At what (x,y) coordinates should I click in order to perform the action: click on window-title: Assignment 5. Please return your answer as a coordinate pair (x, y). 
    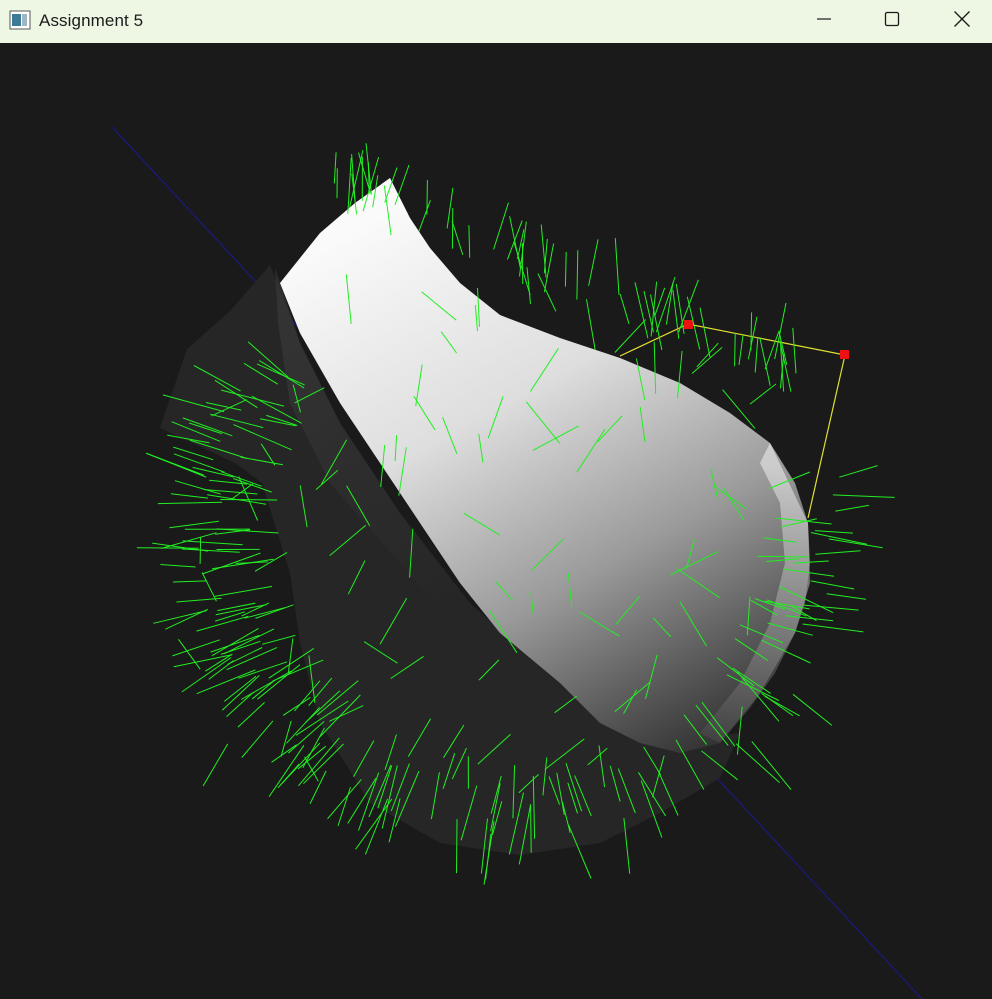
    Looking at the image, I should click on (91, 20).